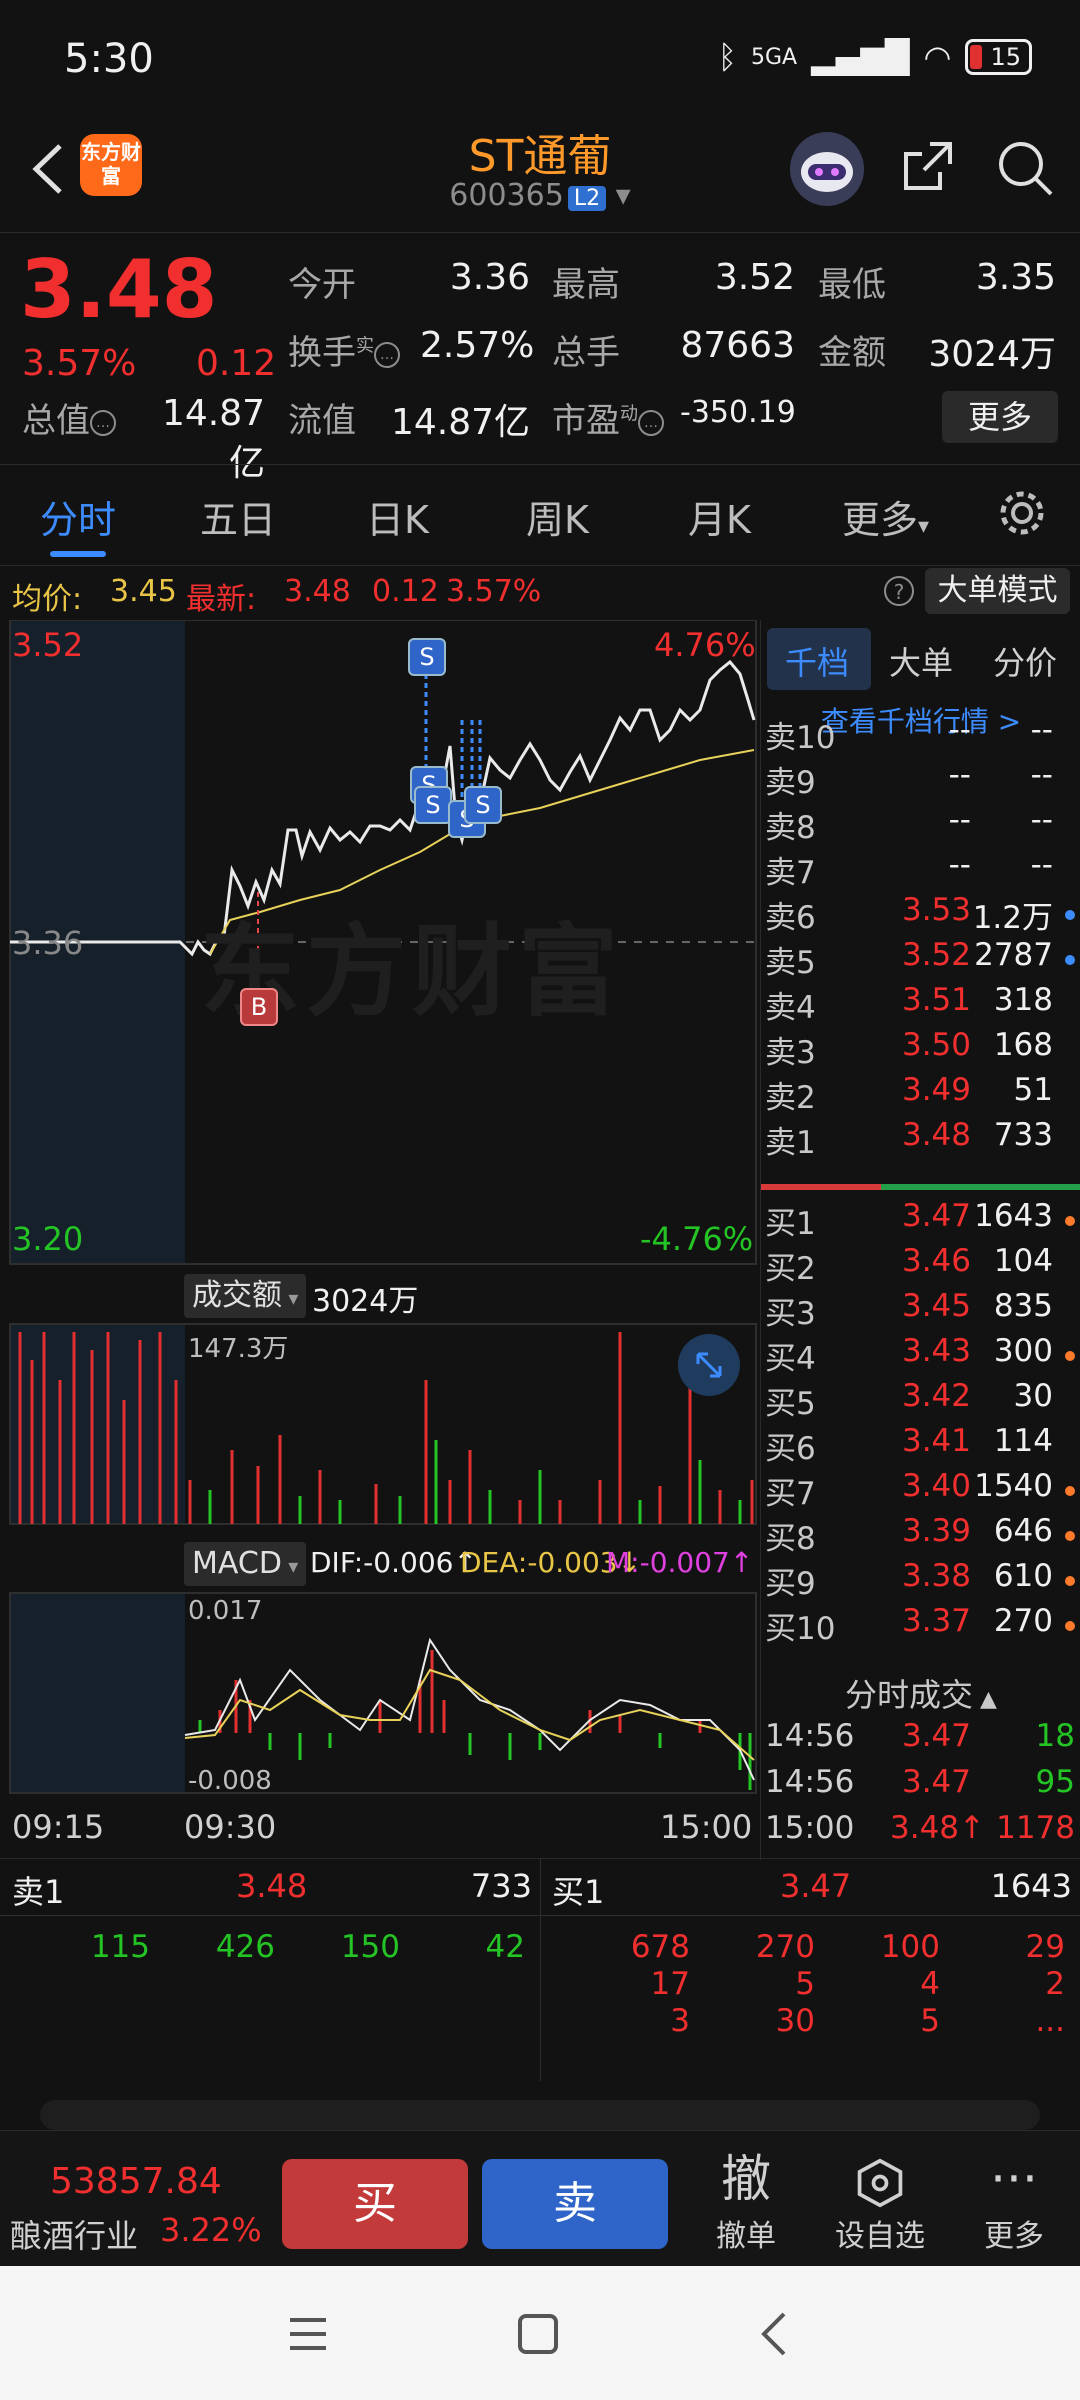  Describe the element at coordinates (920, 1693) in the screenshot. I see `time-and-sales-header: 分时成交 ▲` at that location.